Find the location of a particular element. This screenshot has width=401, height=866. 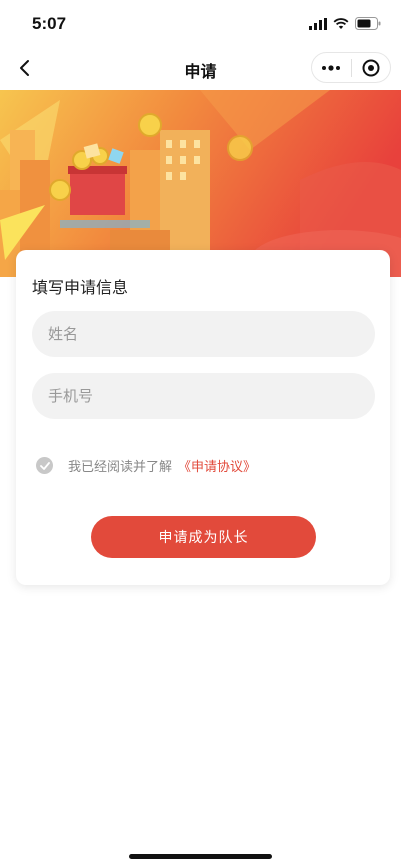

form-title: 填写申请信息 is located at coordinates (80, 287).